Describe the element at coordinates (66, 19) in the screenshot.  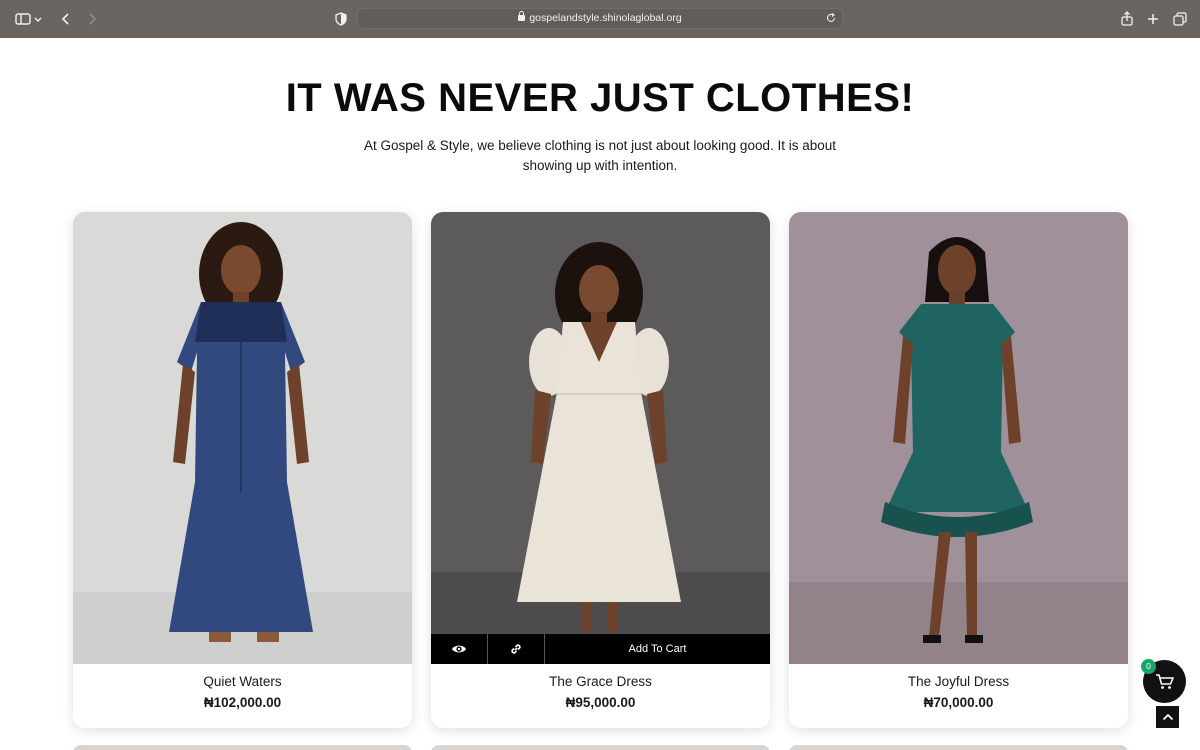
I see `back-icon` at that location.